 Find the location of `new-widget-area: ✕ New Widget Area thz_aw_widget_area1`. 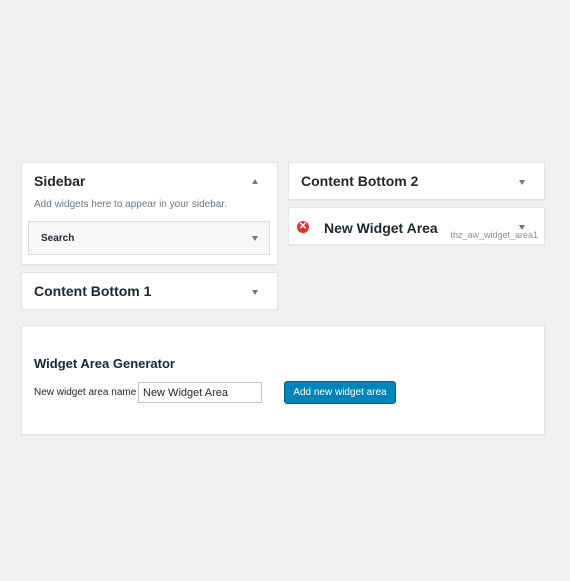

new-widget-area: ✕ New Widget Area thz_aw_widget_area1 is located at coordinates (416, 226).